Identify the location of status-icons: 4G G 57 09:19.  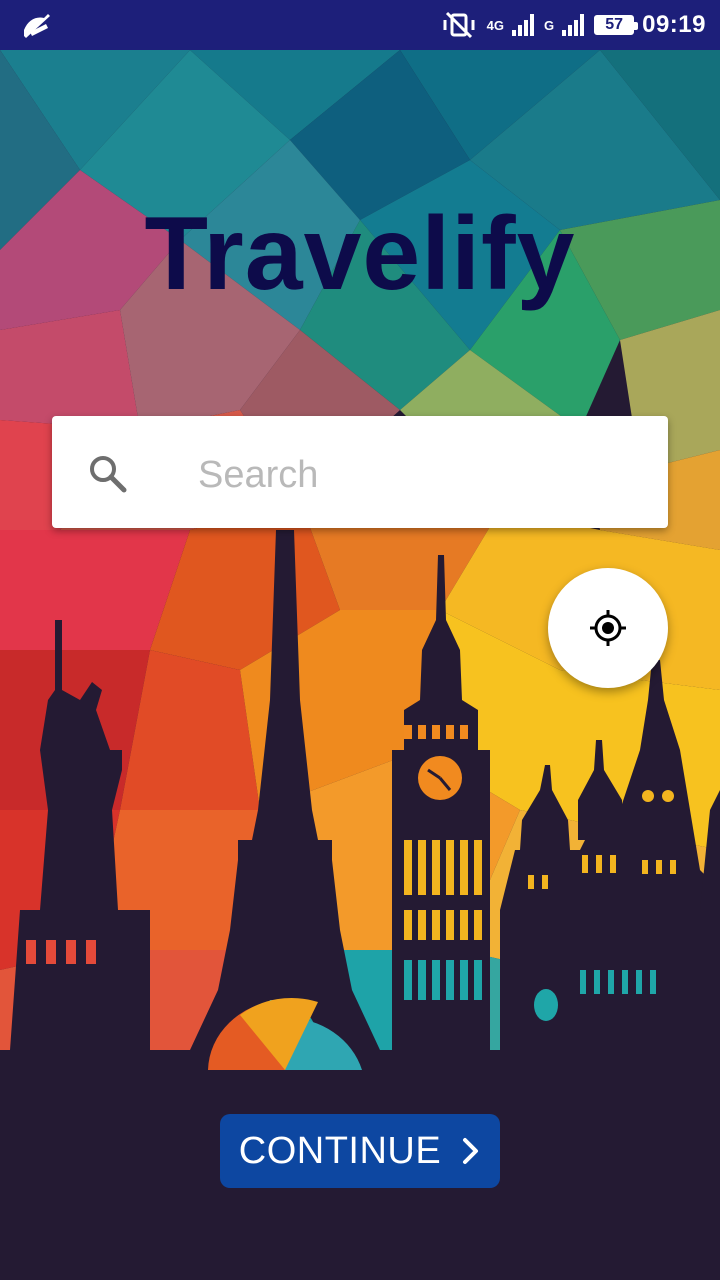
(572, 25).